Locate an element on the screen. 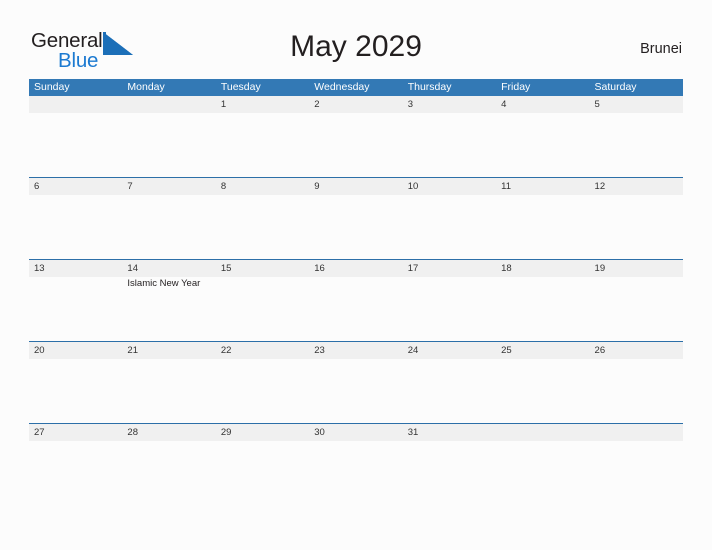 The height and width of the screenshot is (550, 712). day-number-7: 7 is located at coordinates (168, 186).